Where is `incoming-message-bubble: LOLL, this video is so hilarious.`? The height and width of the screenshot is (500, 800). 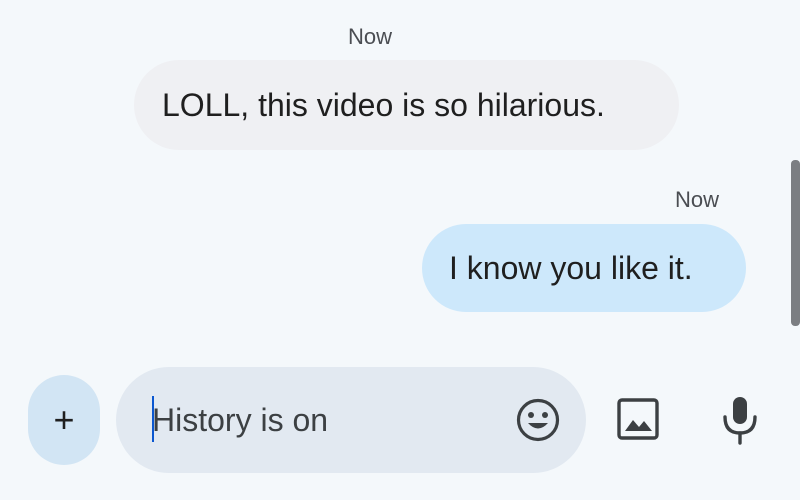 incoming-message-bubble: LOLL, this video is so hilarious. is located at coordinates (406, 105).